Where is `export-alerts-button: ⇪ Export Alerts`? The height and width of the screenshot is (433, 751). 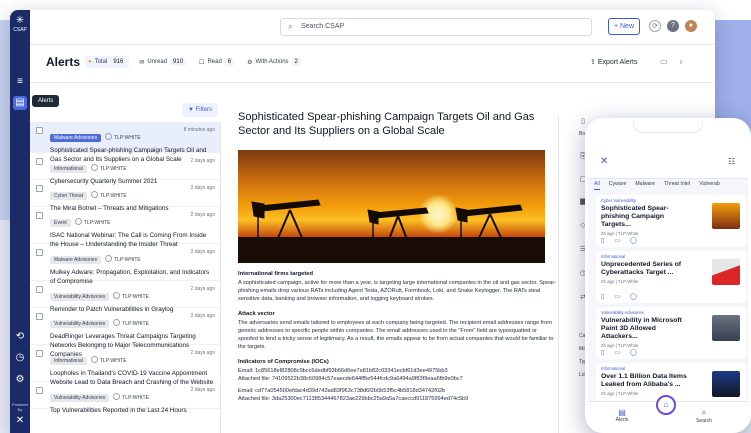 export-alerts-button: ⇪ Export Alerts is located at coordinates (614, 62).